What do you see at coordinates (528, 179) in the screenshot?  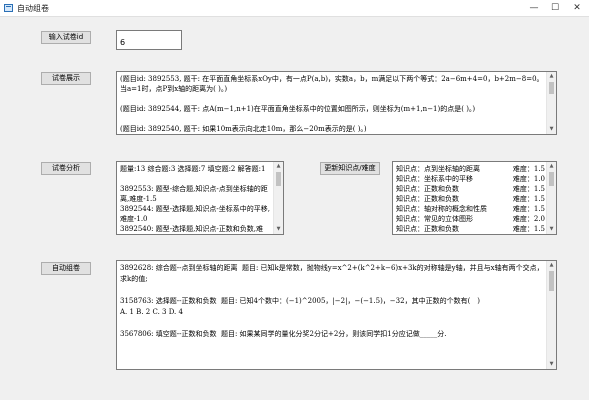 I see `difficulty-label: 难度：1.0` at bounding box center [528, 179].